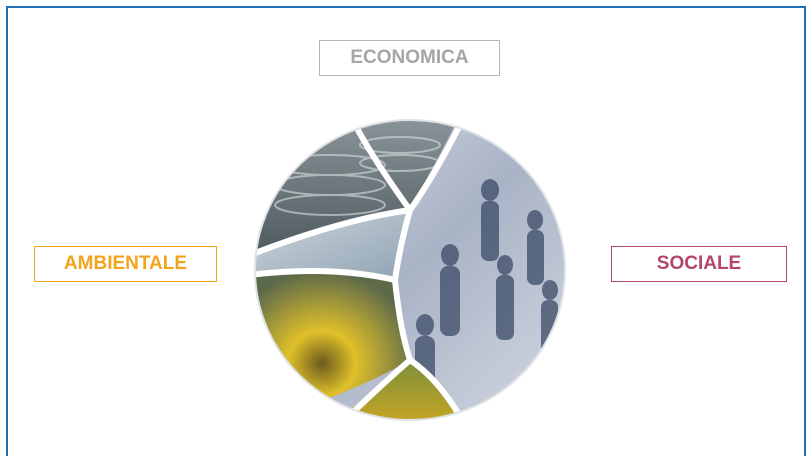 The image size is (811, 456). What do you see at coordinates (699, 264) in the screenshot?
I see `label-sociale: SOCIALE` at bounding box center [699, 264].